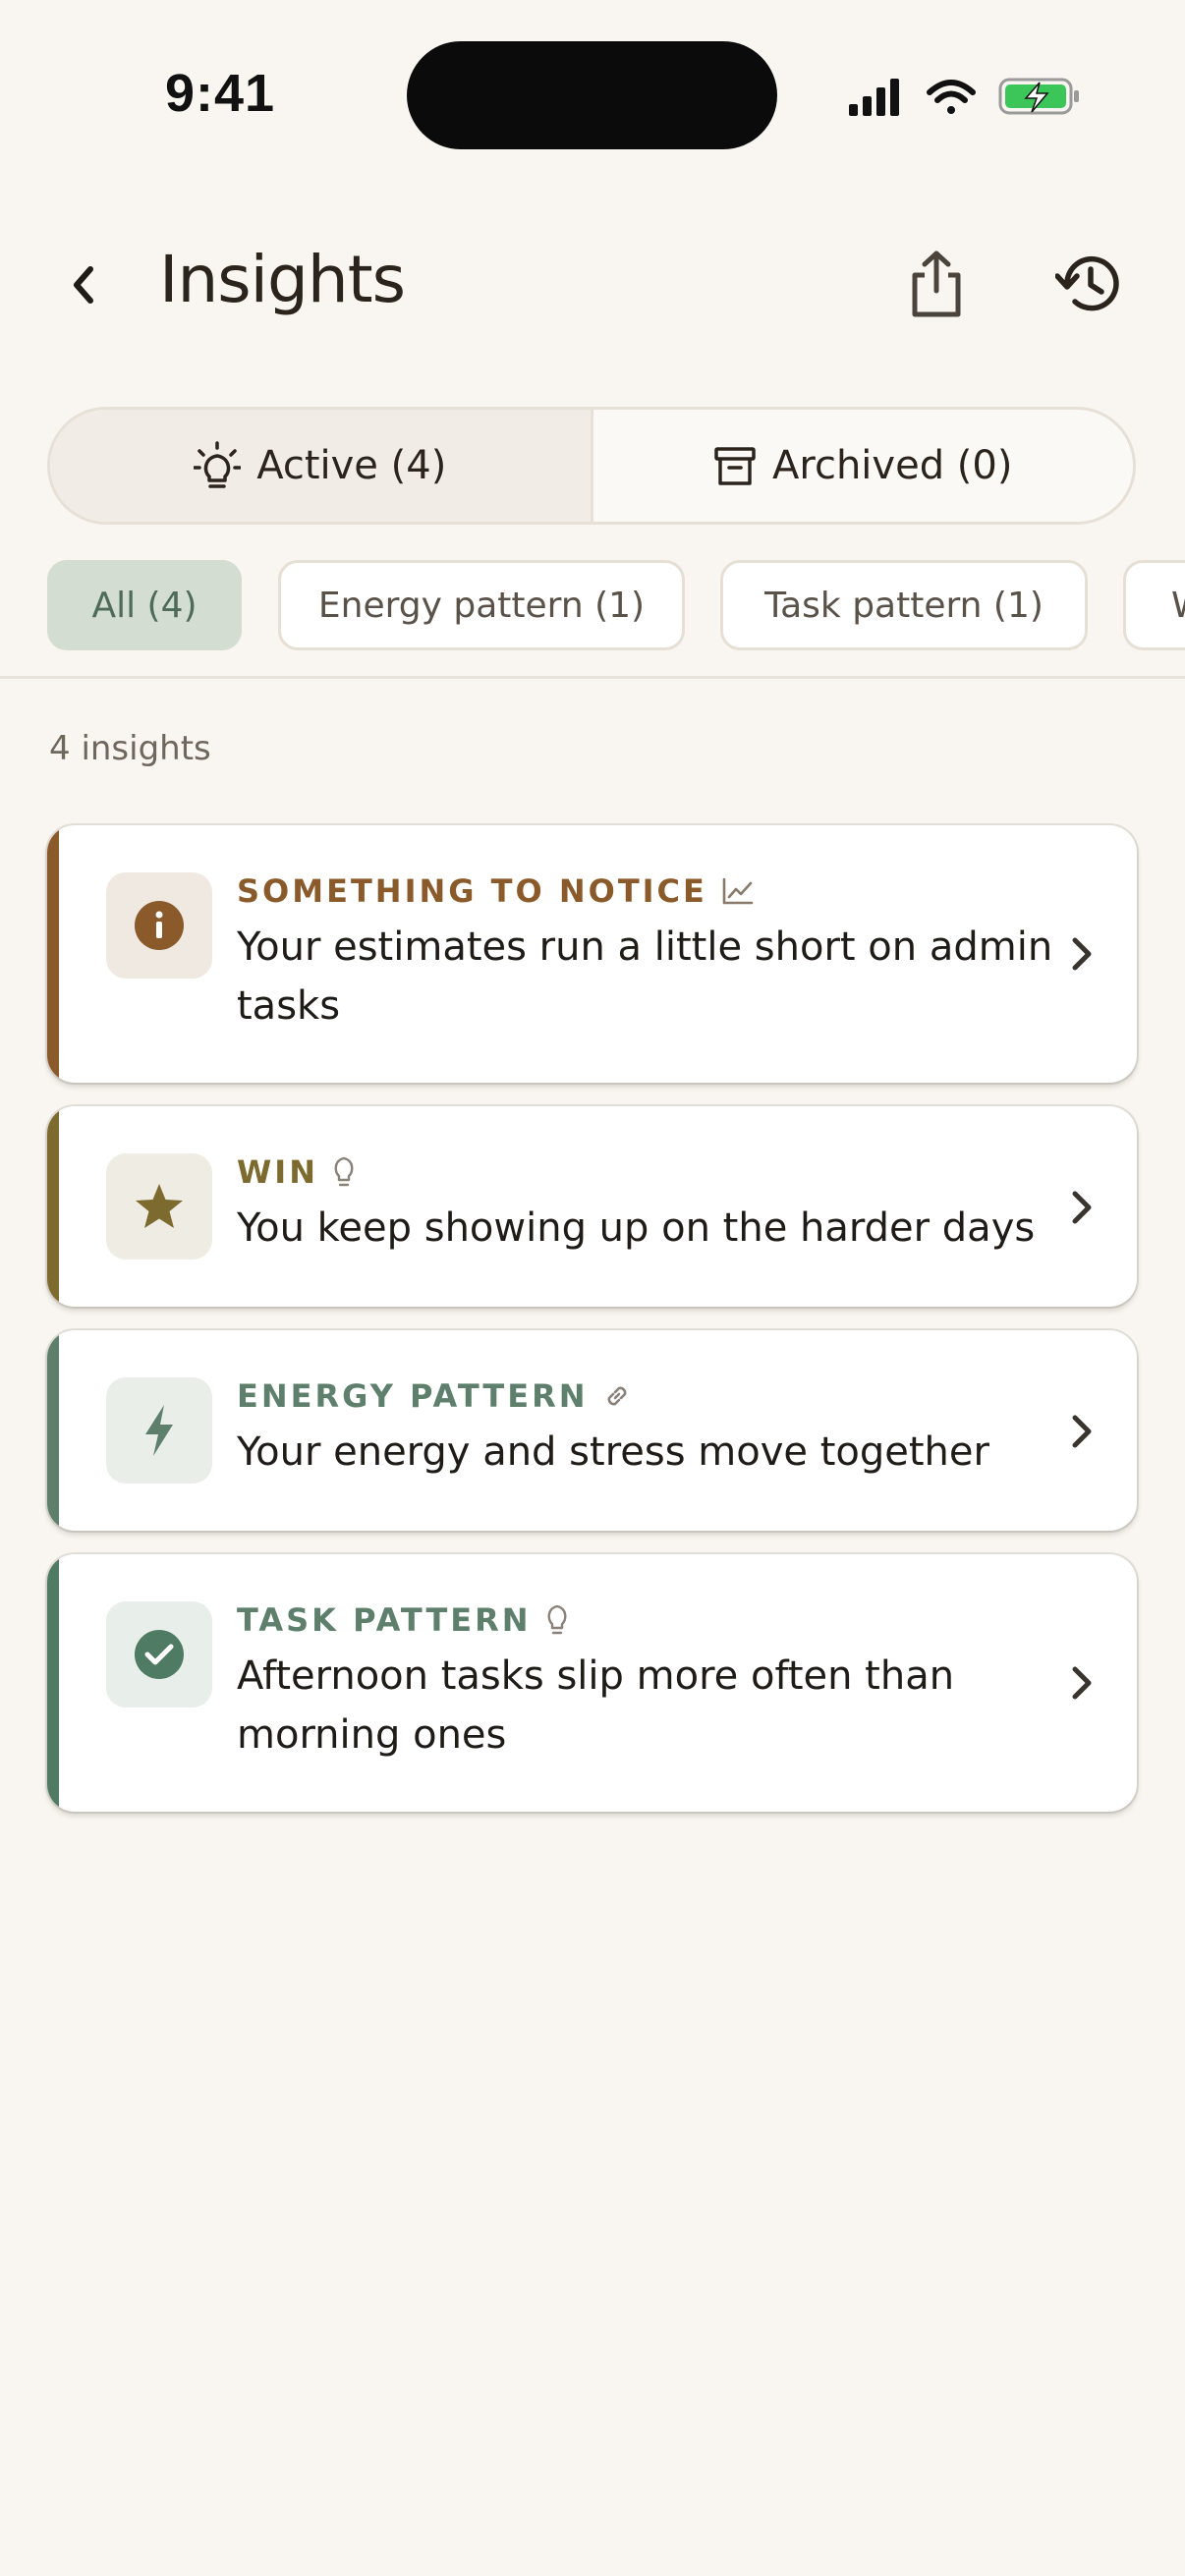 This screenshot has width=1185, height=2576. I want to click on tab-archived: Archived (0), so click(864, 466).